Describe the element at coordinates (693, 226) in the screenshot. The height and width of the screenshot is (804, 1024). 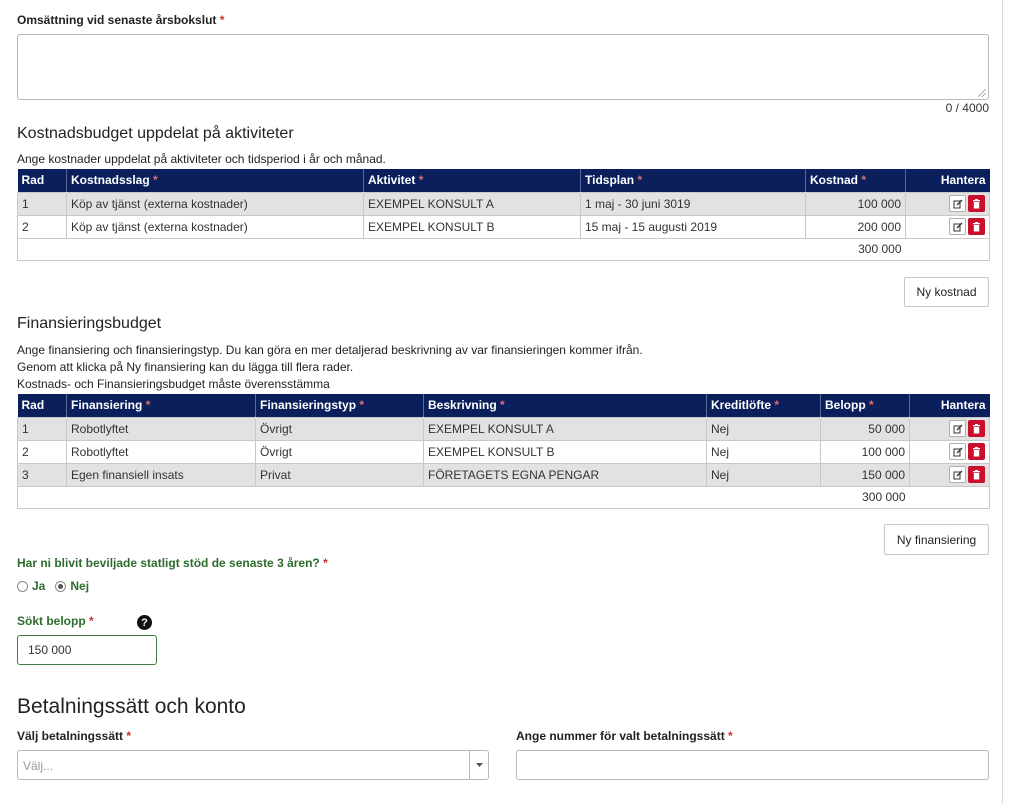
I see `cell-tidsplan: 15 maj - 15 augusti 2019` at that location.